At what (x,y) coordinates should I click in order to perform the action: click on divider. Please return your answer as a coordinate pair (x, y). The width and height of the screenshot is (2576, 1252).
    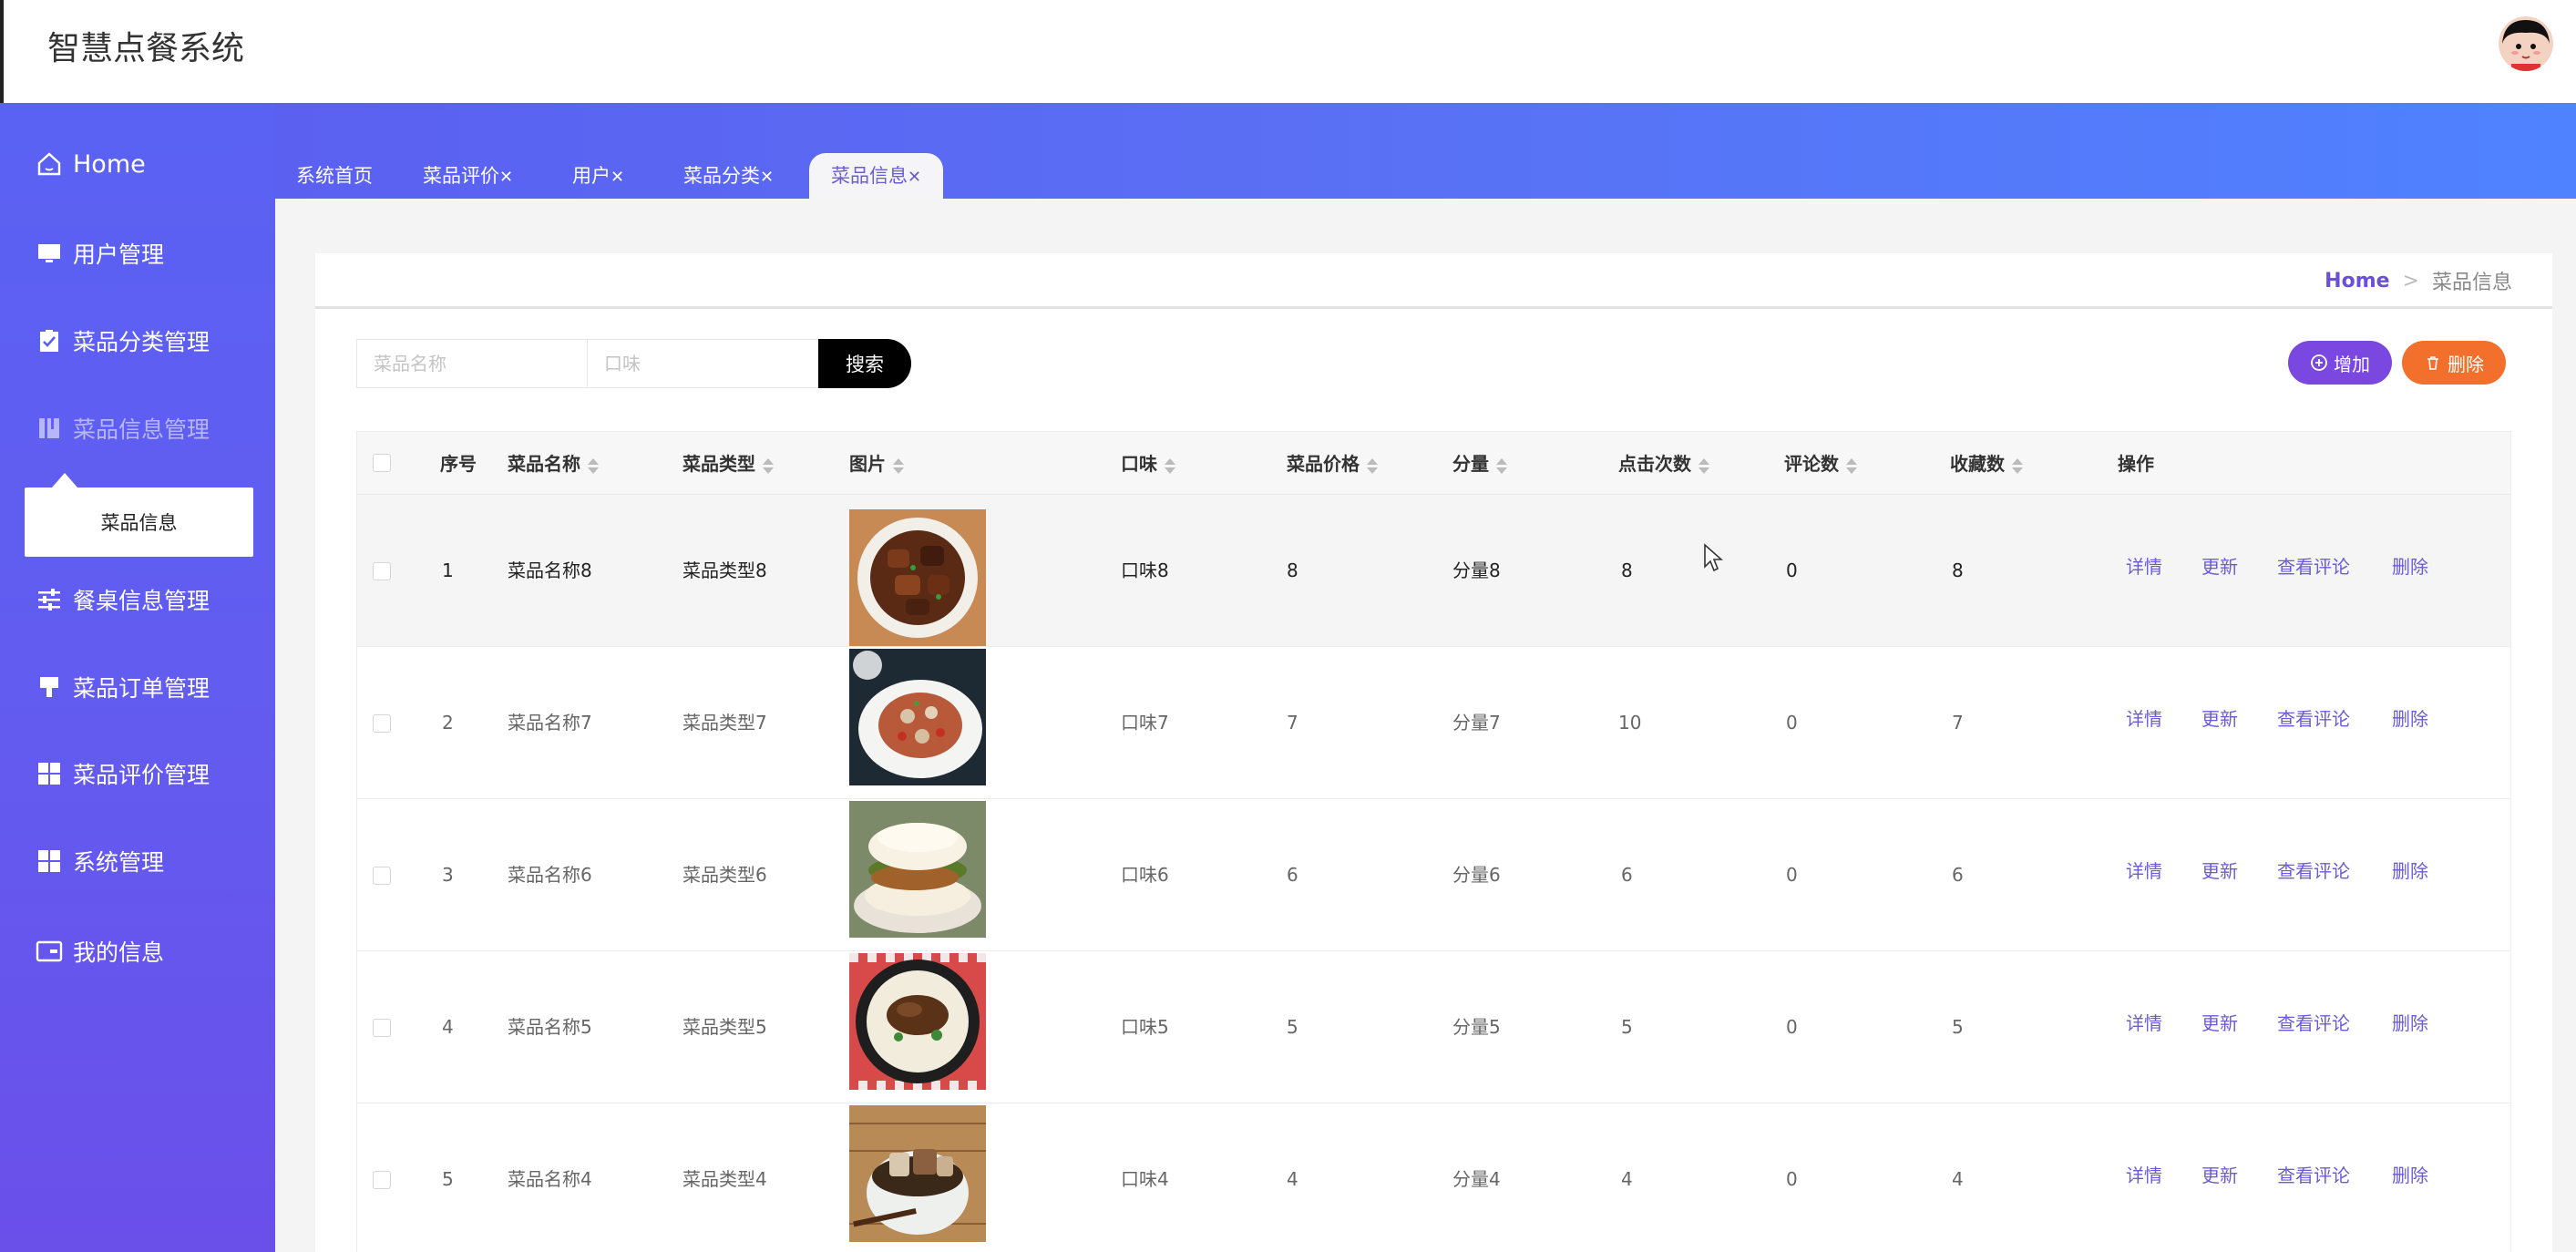
    Looking at the image, I should click on (1433, 308).